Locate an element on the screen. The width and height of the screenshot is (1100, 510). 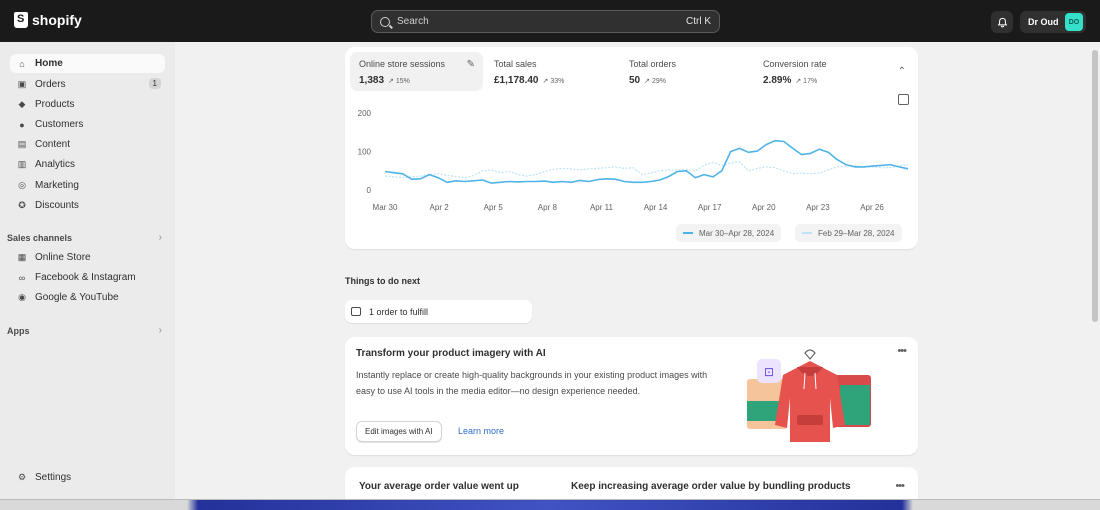
sidebar-item-marketing: ◎ Marketing is located at coordinates (87, 185).